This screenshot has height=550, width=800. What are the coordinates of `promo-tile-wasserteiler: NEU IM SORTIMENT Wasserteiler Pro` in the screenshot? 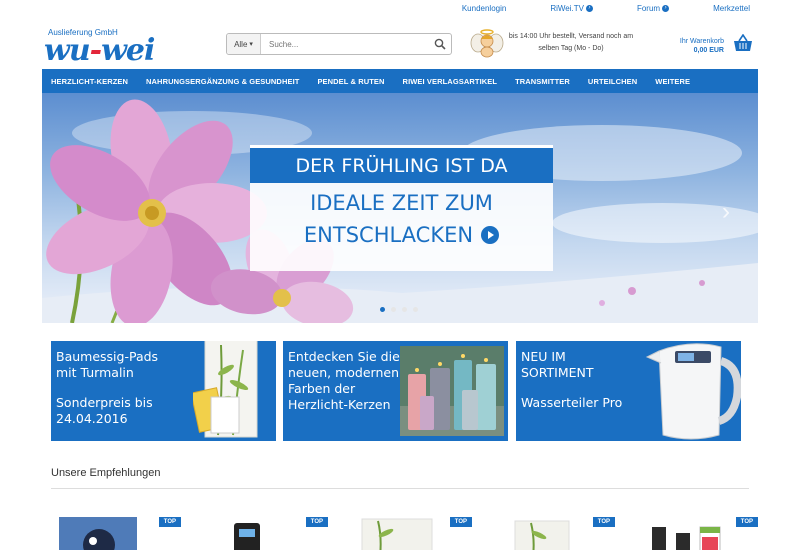 It's located at (628, 391).